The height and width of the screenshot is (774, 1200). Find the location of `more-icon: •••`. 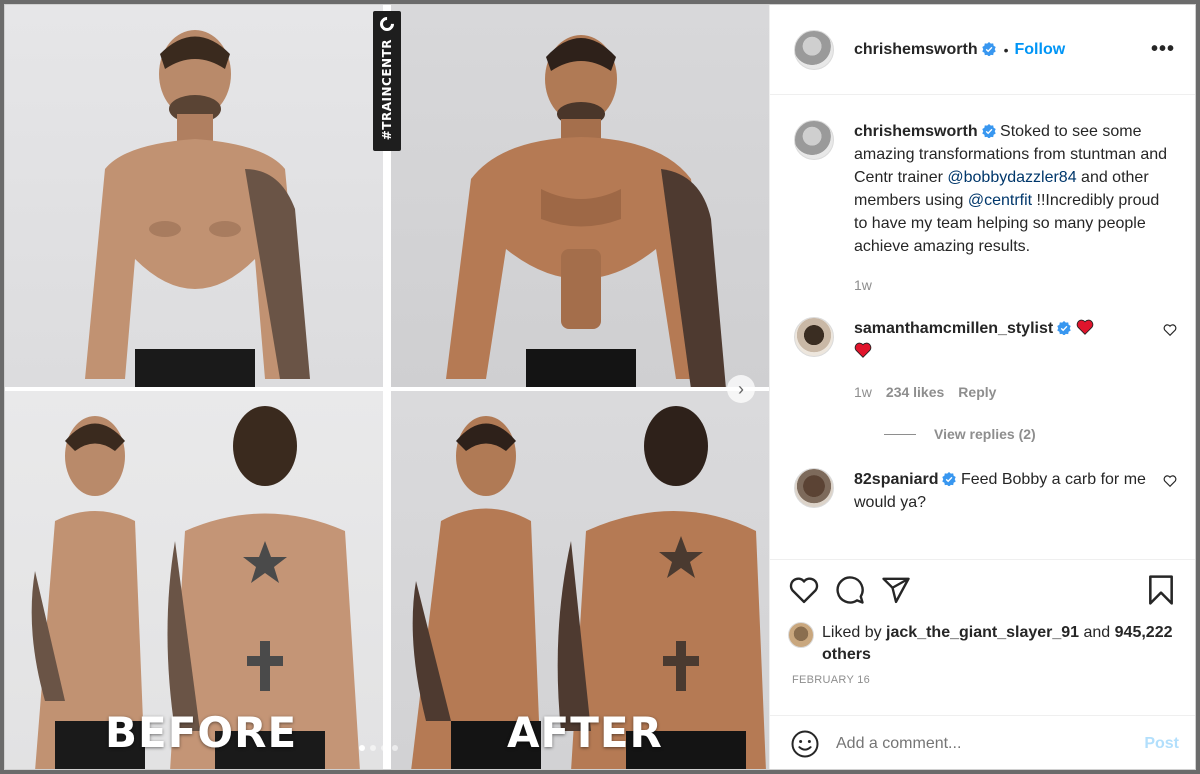

more-icon: ••• is located at coordinates (1163, 49).